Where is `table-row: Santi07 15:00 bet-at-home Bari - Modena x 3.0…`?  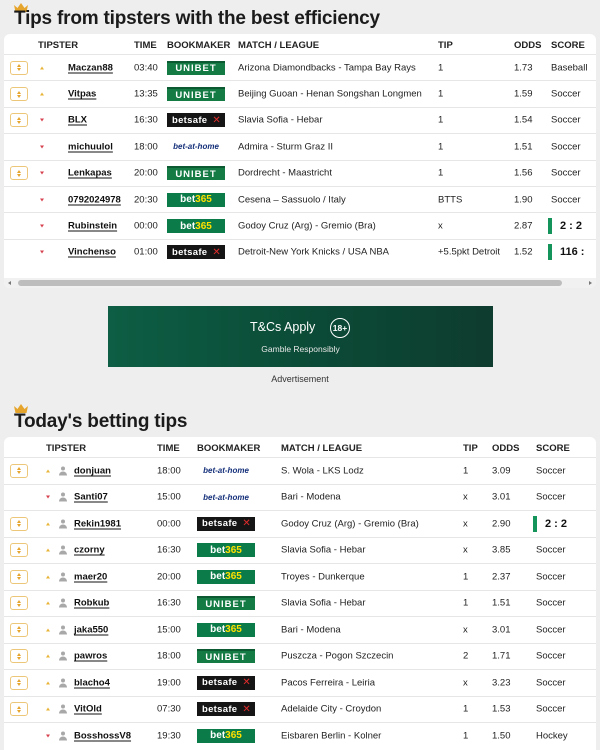
table-row: Santi07 15:00 bet-at-home Bari - Modena x 3.0… is located at coordinates (300, 497).